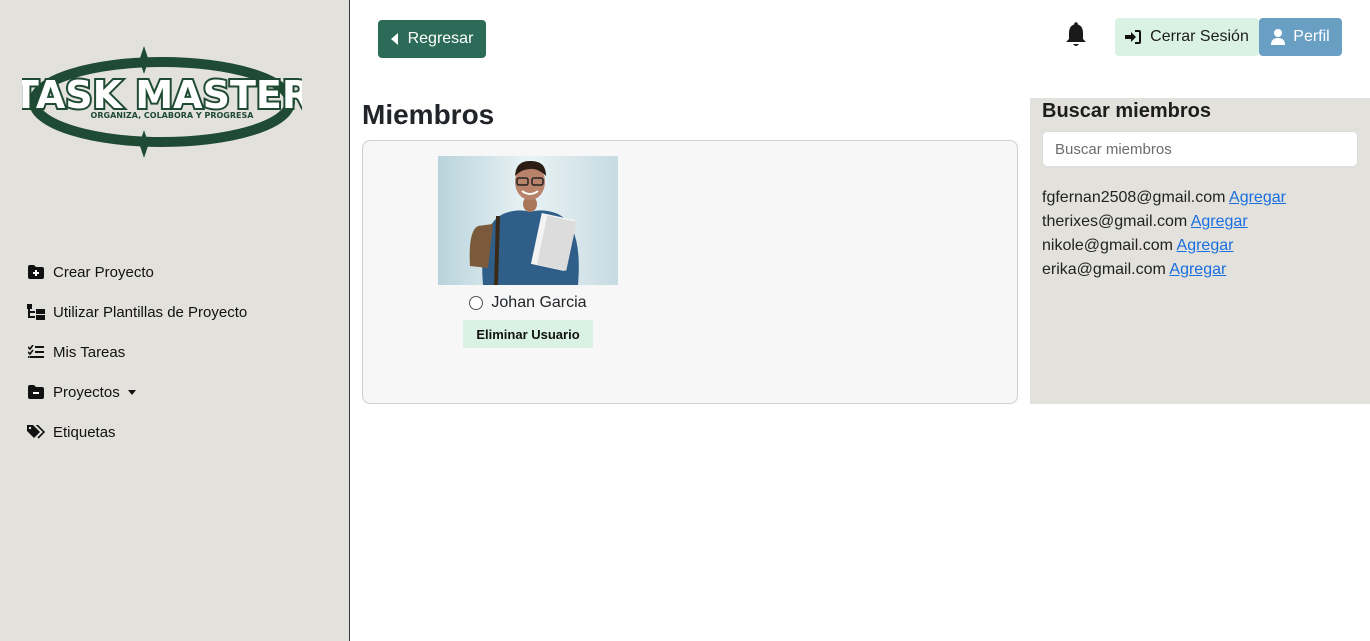 The height and width of the screenshot is (641, 1370). I want to click on tags-icon, so click(36, 432).